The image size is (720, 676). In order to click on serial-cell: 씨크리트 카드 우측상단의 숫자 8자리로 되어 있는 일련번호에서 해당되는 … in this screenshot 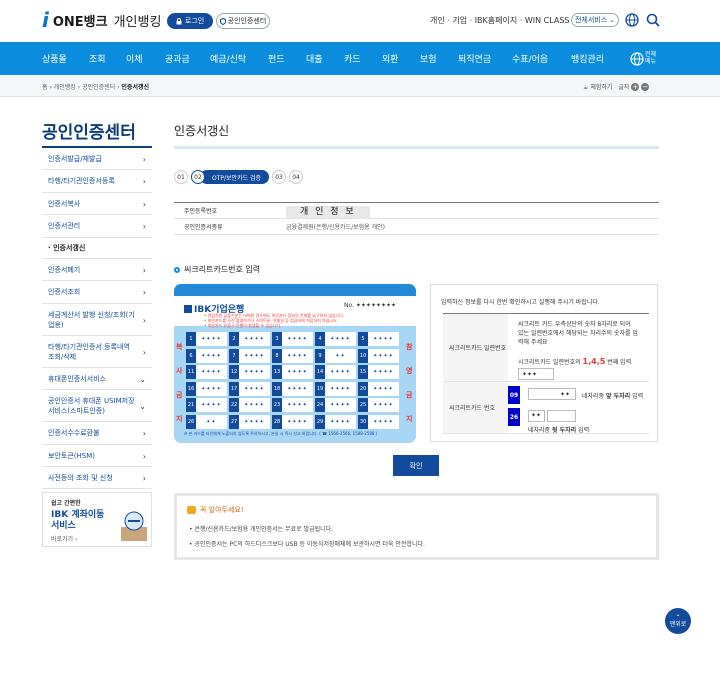, I will do `click(578, 347)`.